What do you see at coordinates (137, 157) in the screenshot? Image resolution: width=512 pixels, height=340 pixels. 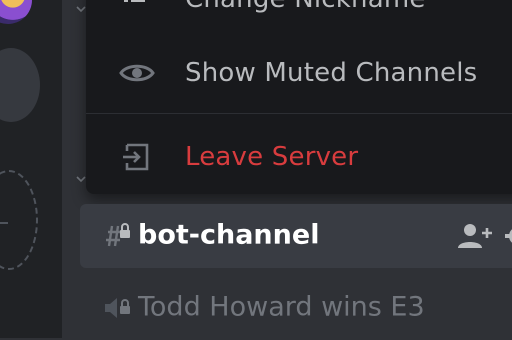 I see `leave-icon` at bounding box center [137, 157].